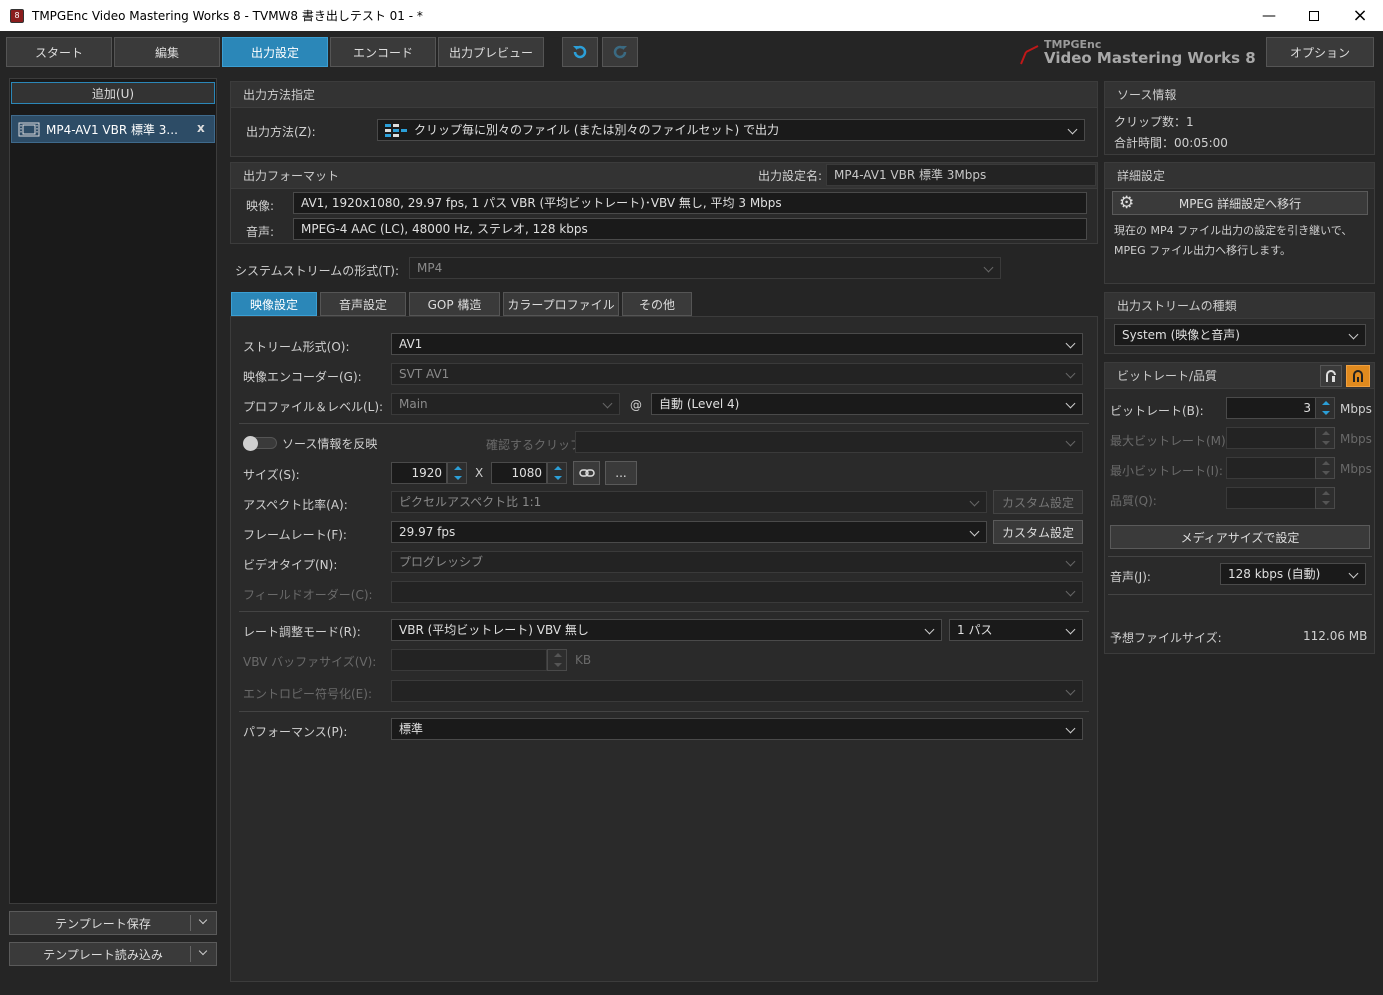 The width and height of the screenshot is (1383, 995). Describe the element at coordinates (620, 52) in the screenshot. I see `redo-icon` at that location.